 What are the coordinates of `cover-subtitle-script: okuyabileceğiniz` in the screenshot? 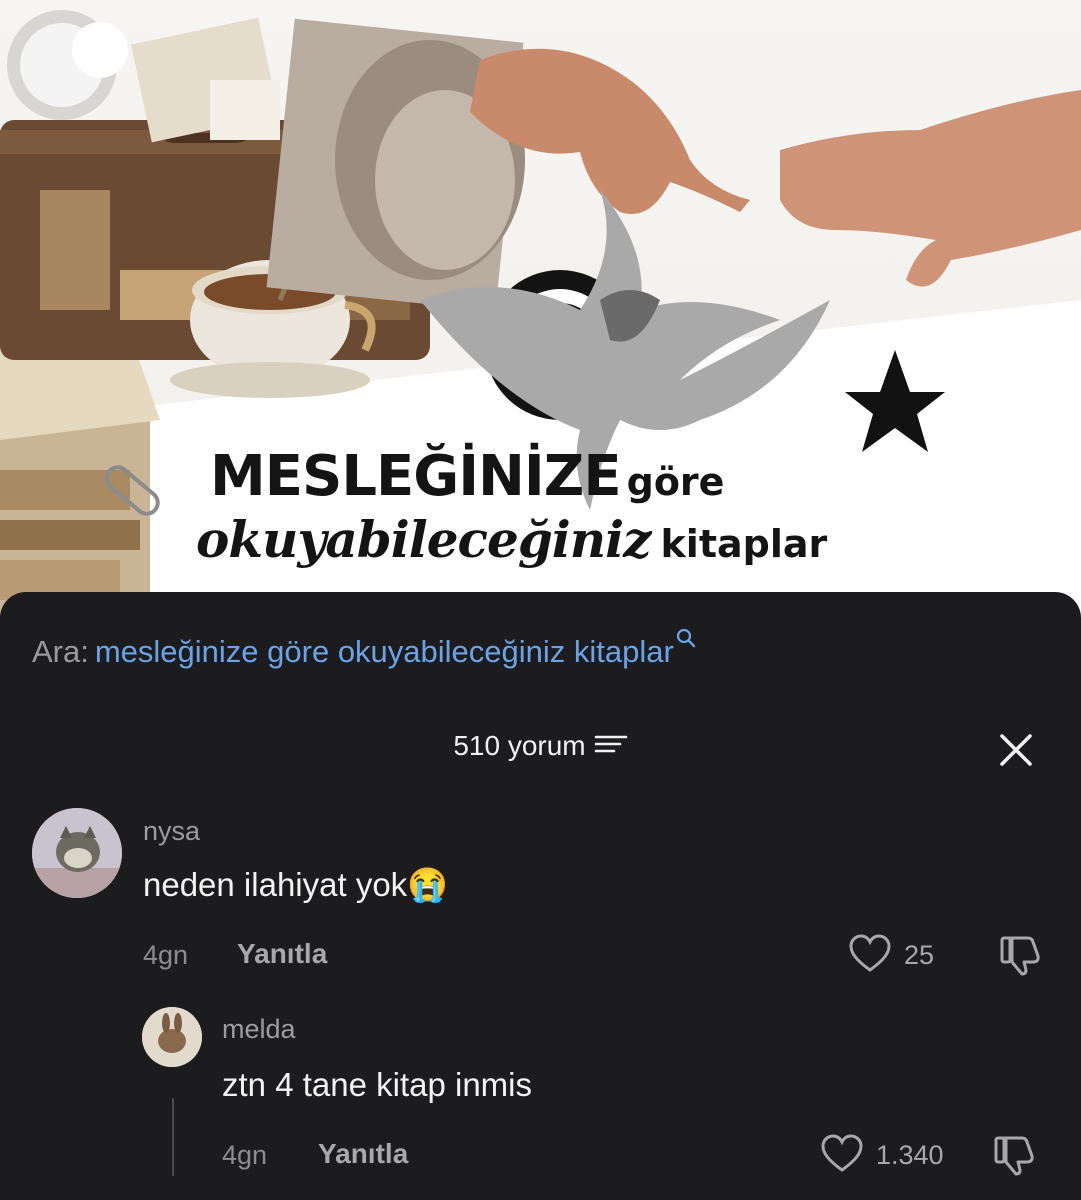 It's located at (424, 539).